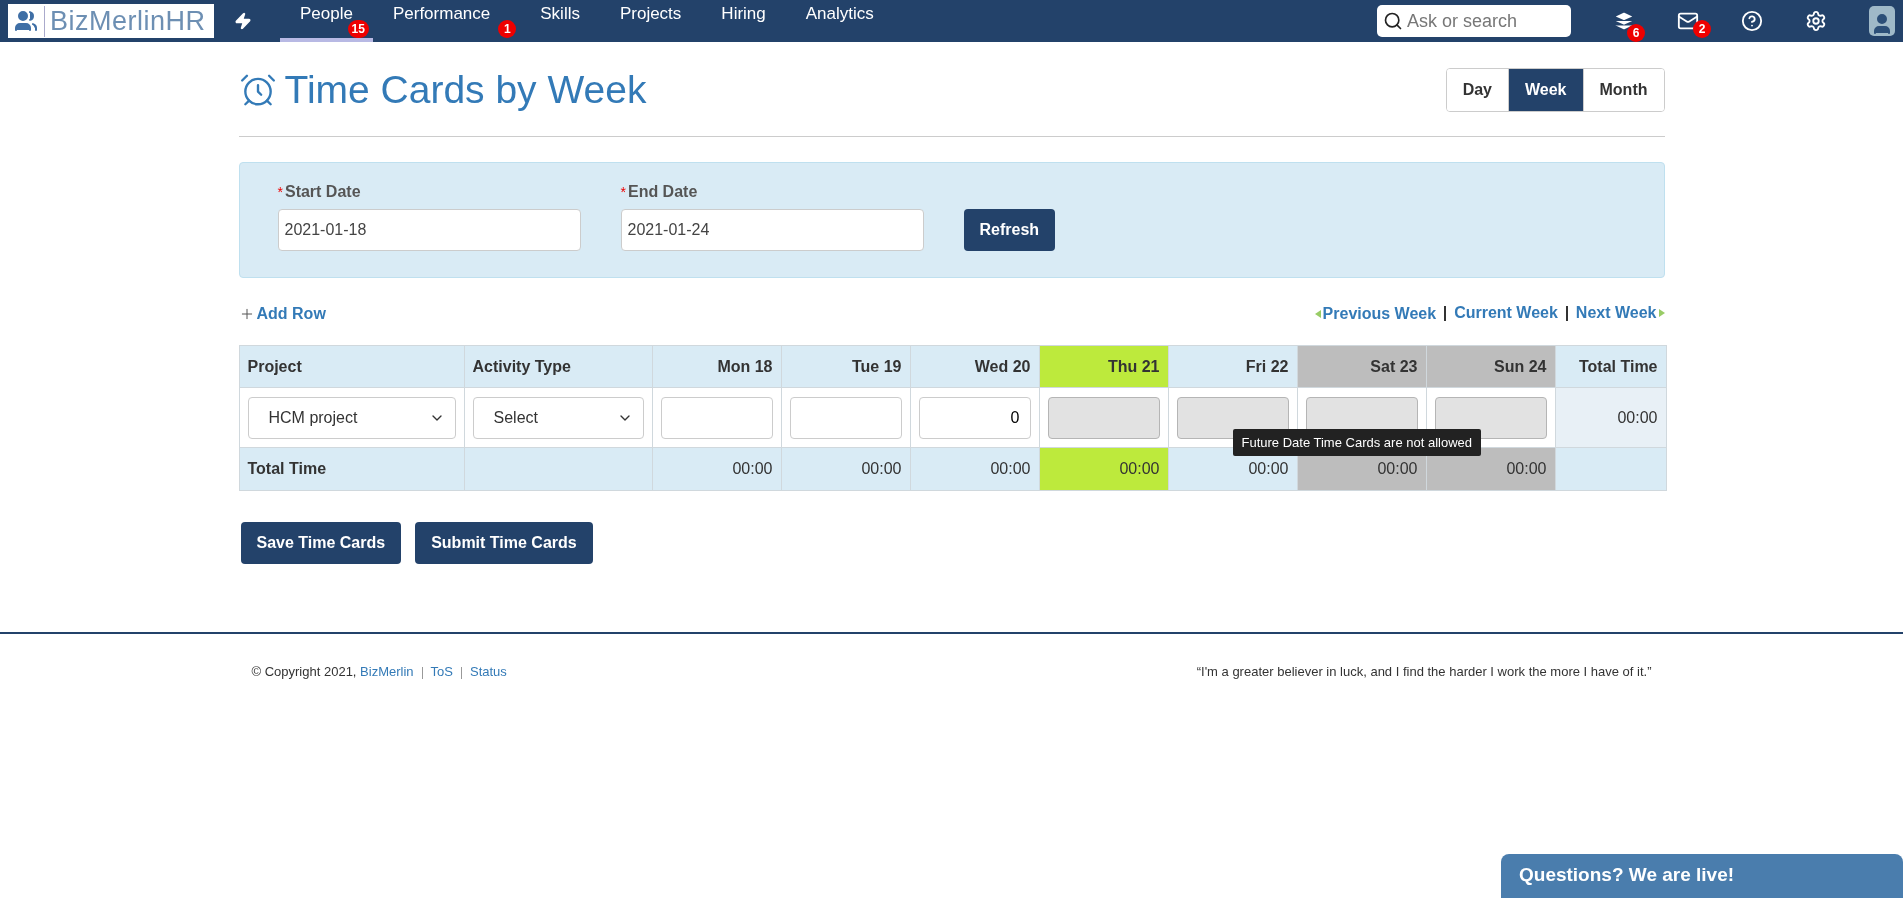 This screenshot has width=1903, height=898. I want to click on layers-icon, so click(1624, 21).